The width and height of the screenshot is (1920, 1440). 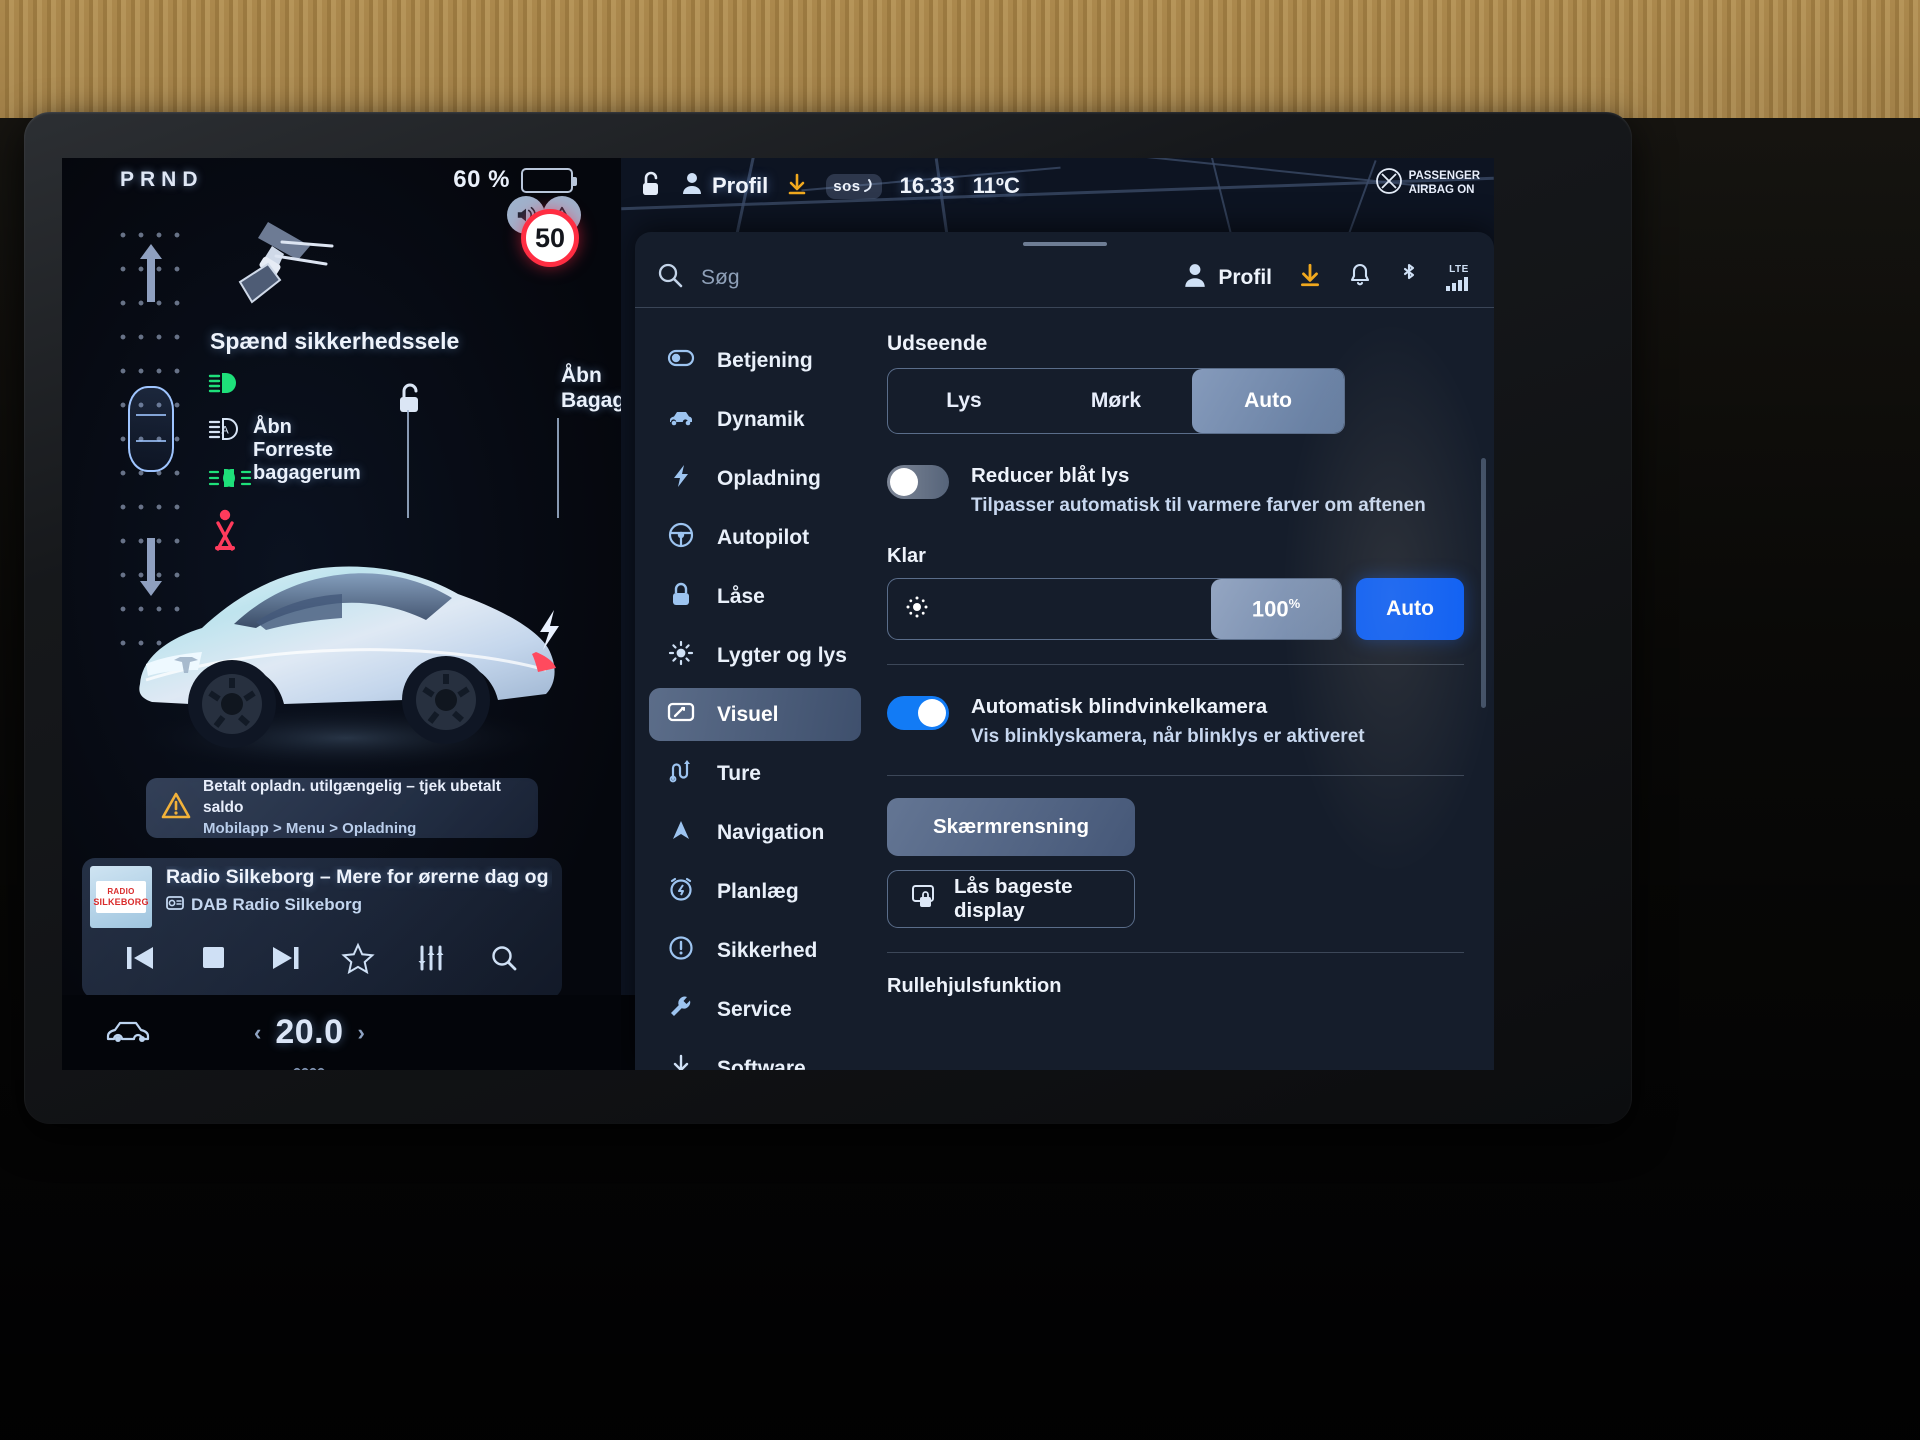 What do you see at coordinates (681, 1009) in the screenshot?
I see `wrench-icon` at bounding box center [681, 1009].